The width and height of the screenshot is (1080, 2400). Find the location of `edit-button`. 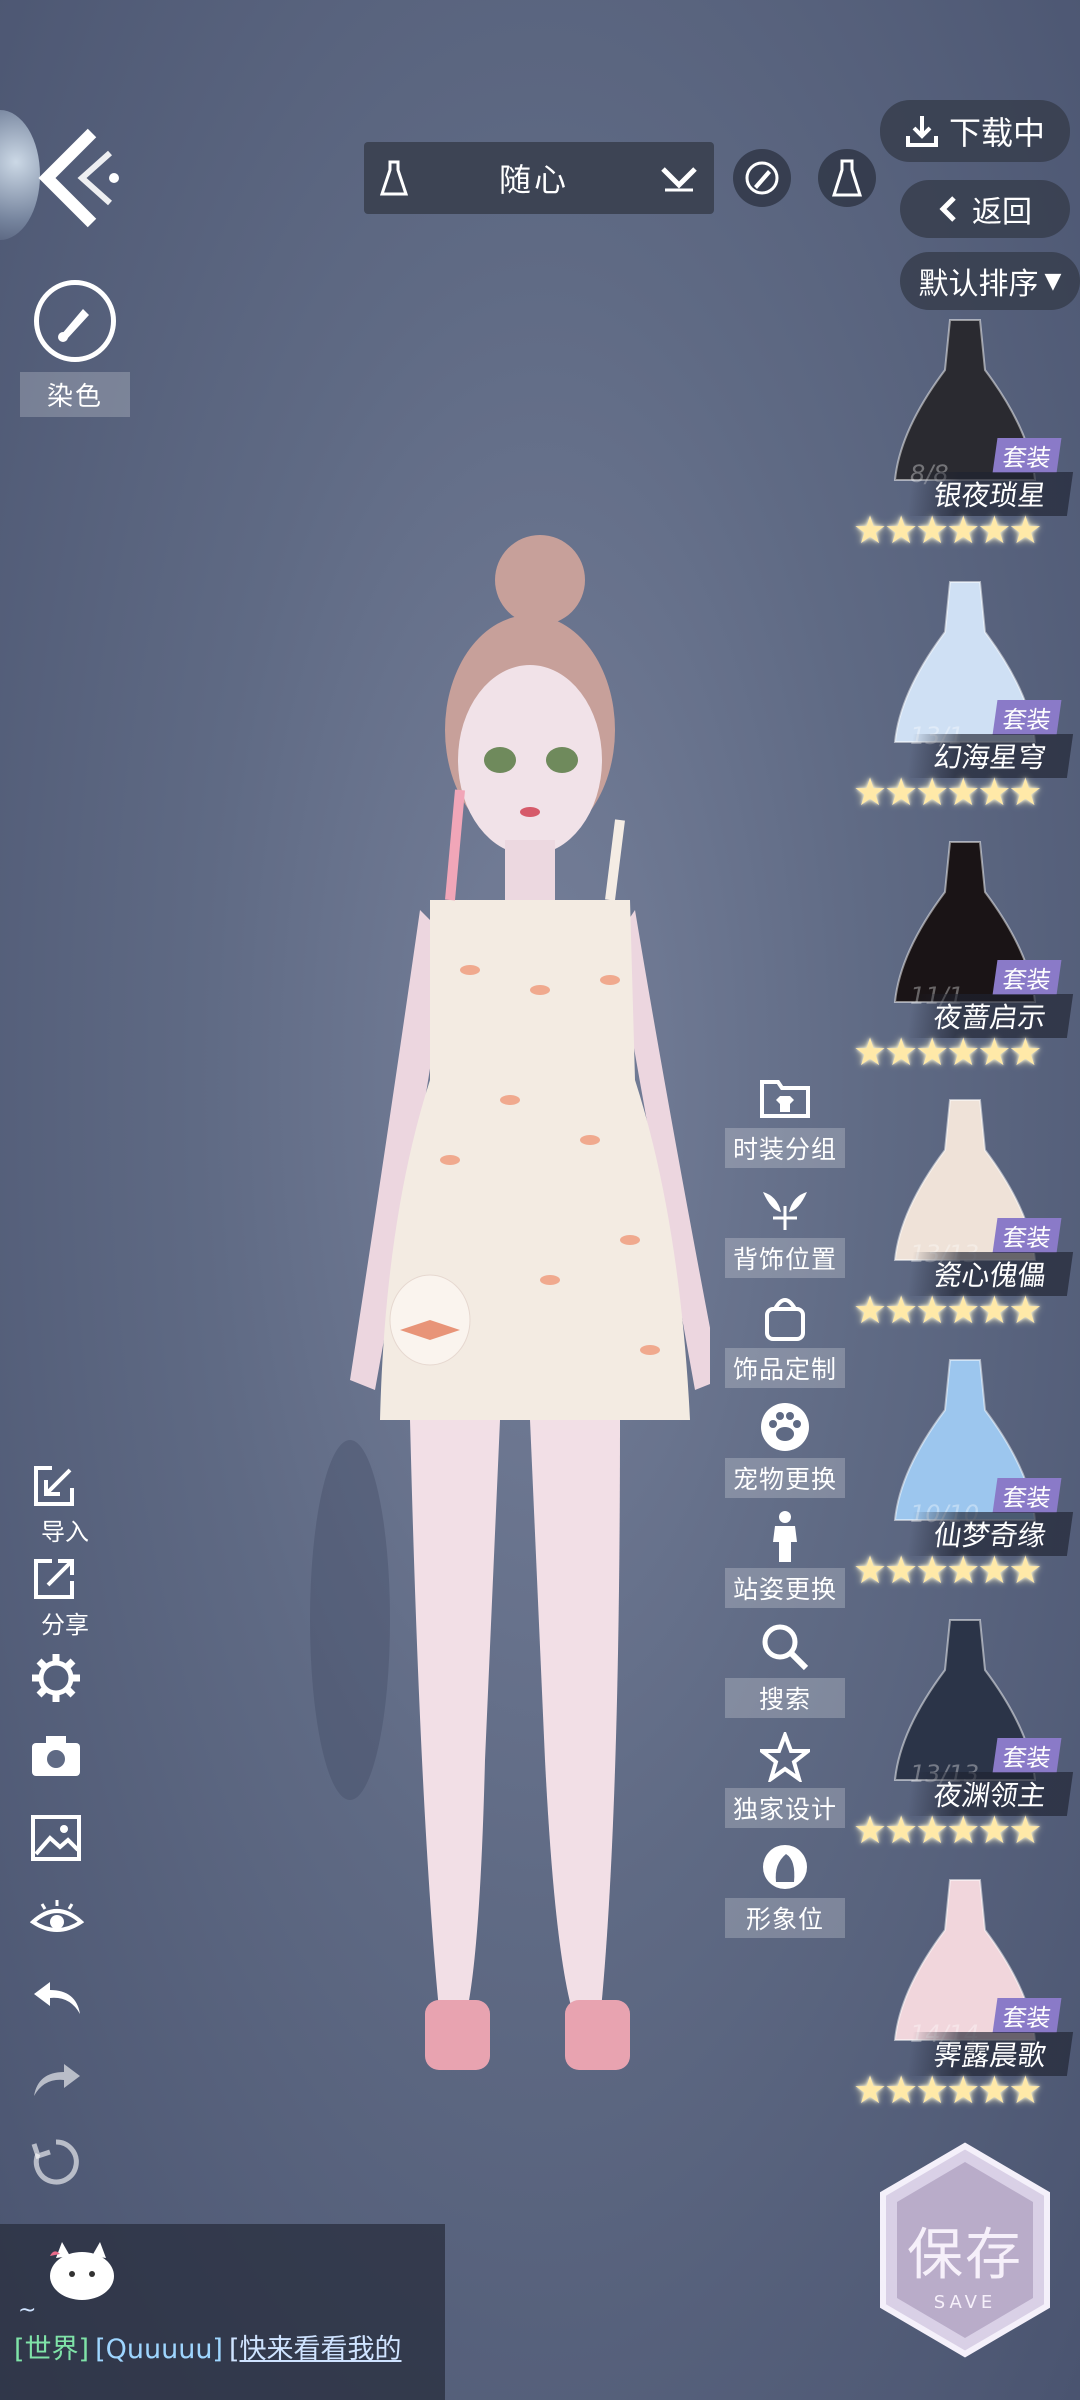

edit-button is located at coordinates (762, 178).